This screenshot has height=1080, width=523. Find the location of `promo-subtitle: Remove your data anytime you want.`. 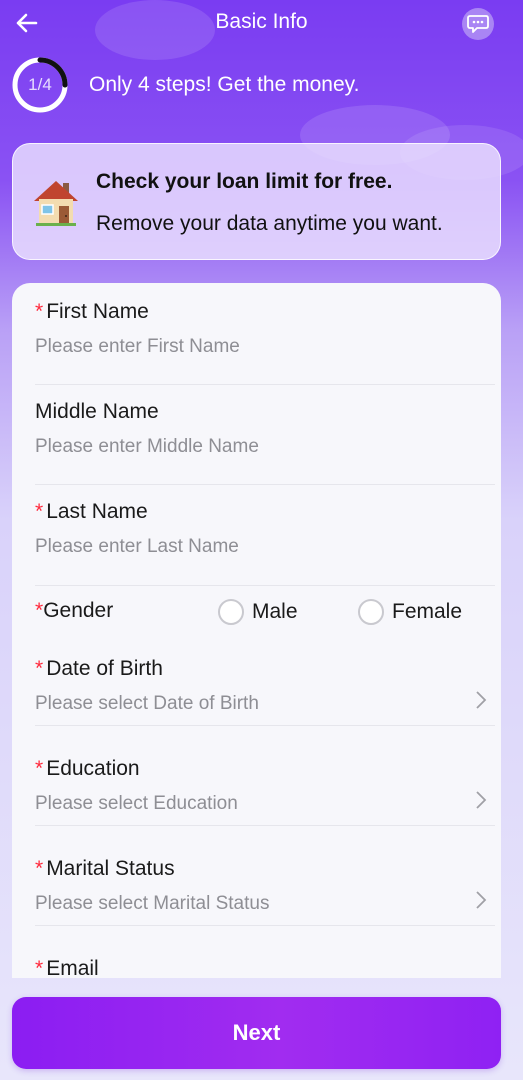

promo-subtitle: Remove your data anytime you want. is located at coordinates (269, 223).